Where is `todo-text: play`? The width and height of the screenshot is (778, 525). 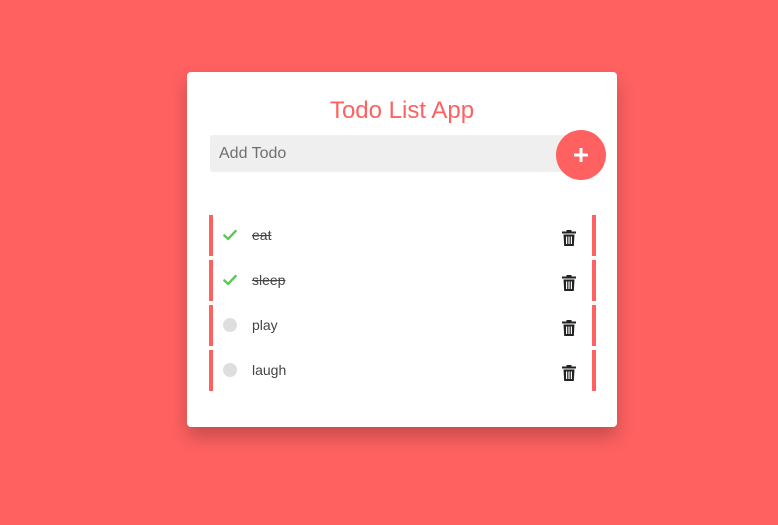 todo-text: play is located at coordinates (265, 325).